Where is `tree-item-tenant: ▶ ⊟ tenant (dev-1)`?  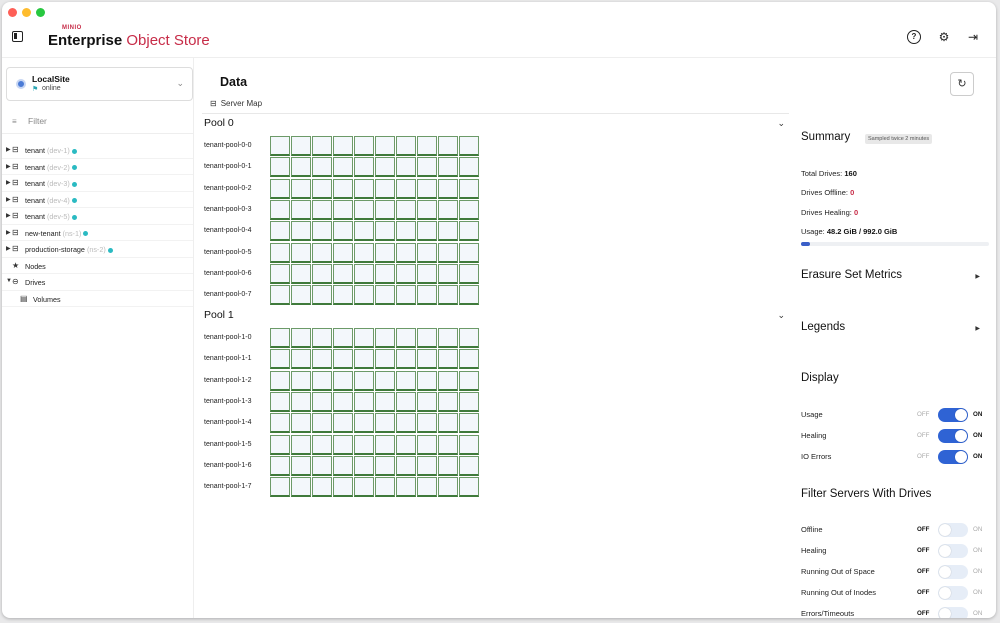
tree-item-tenant: ▶ ⊟ tenant (dev-1) is located at coordinates (97, 150).